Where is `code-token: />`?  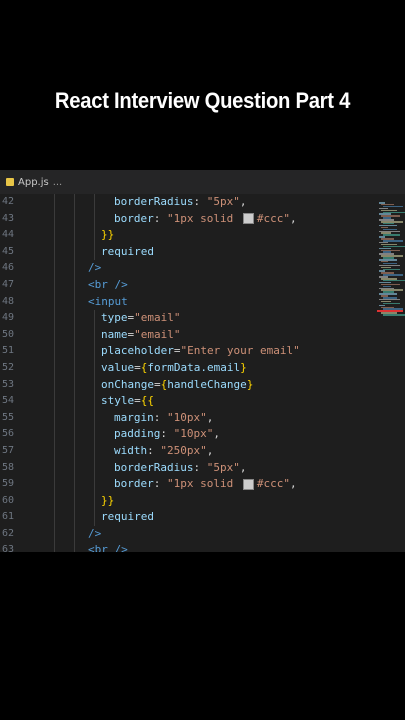 code-token: /> is located at coordinates (95, 533).